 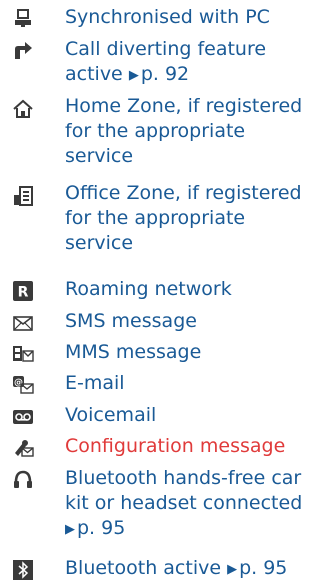 I want to click on item-text-line: E-mail, so click(x=95, y=383).